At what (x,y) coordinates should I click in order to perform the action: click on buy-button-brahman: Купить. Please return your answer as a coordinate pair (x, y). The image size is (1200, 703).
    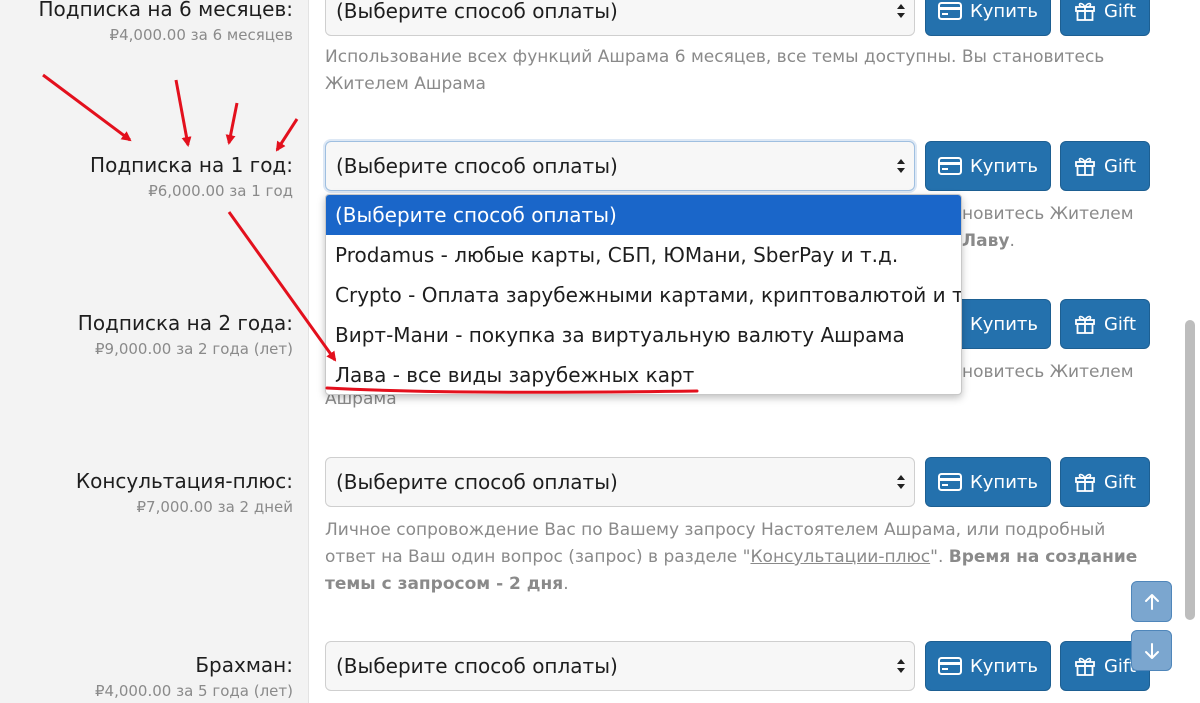
    Looking at the image, I should click on (988, 666).